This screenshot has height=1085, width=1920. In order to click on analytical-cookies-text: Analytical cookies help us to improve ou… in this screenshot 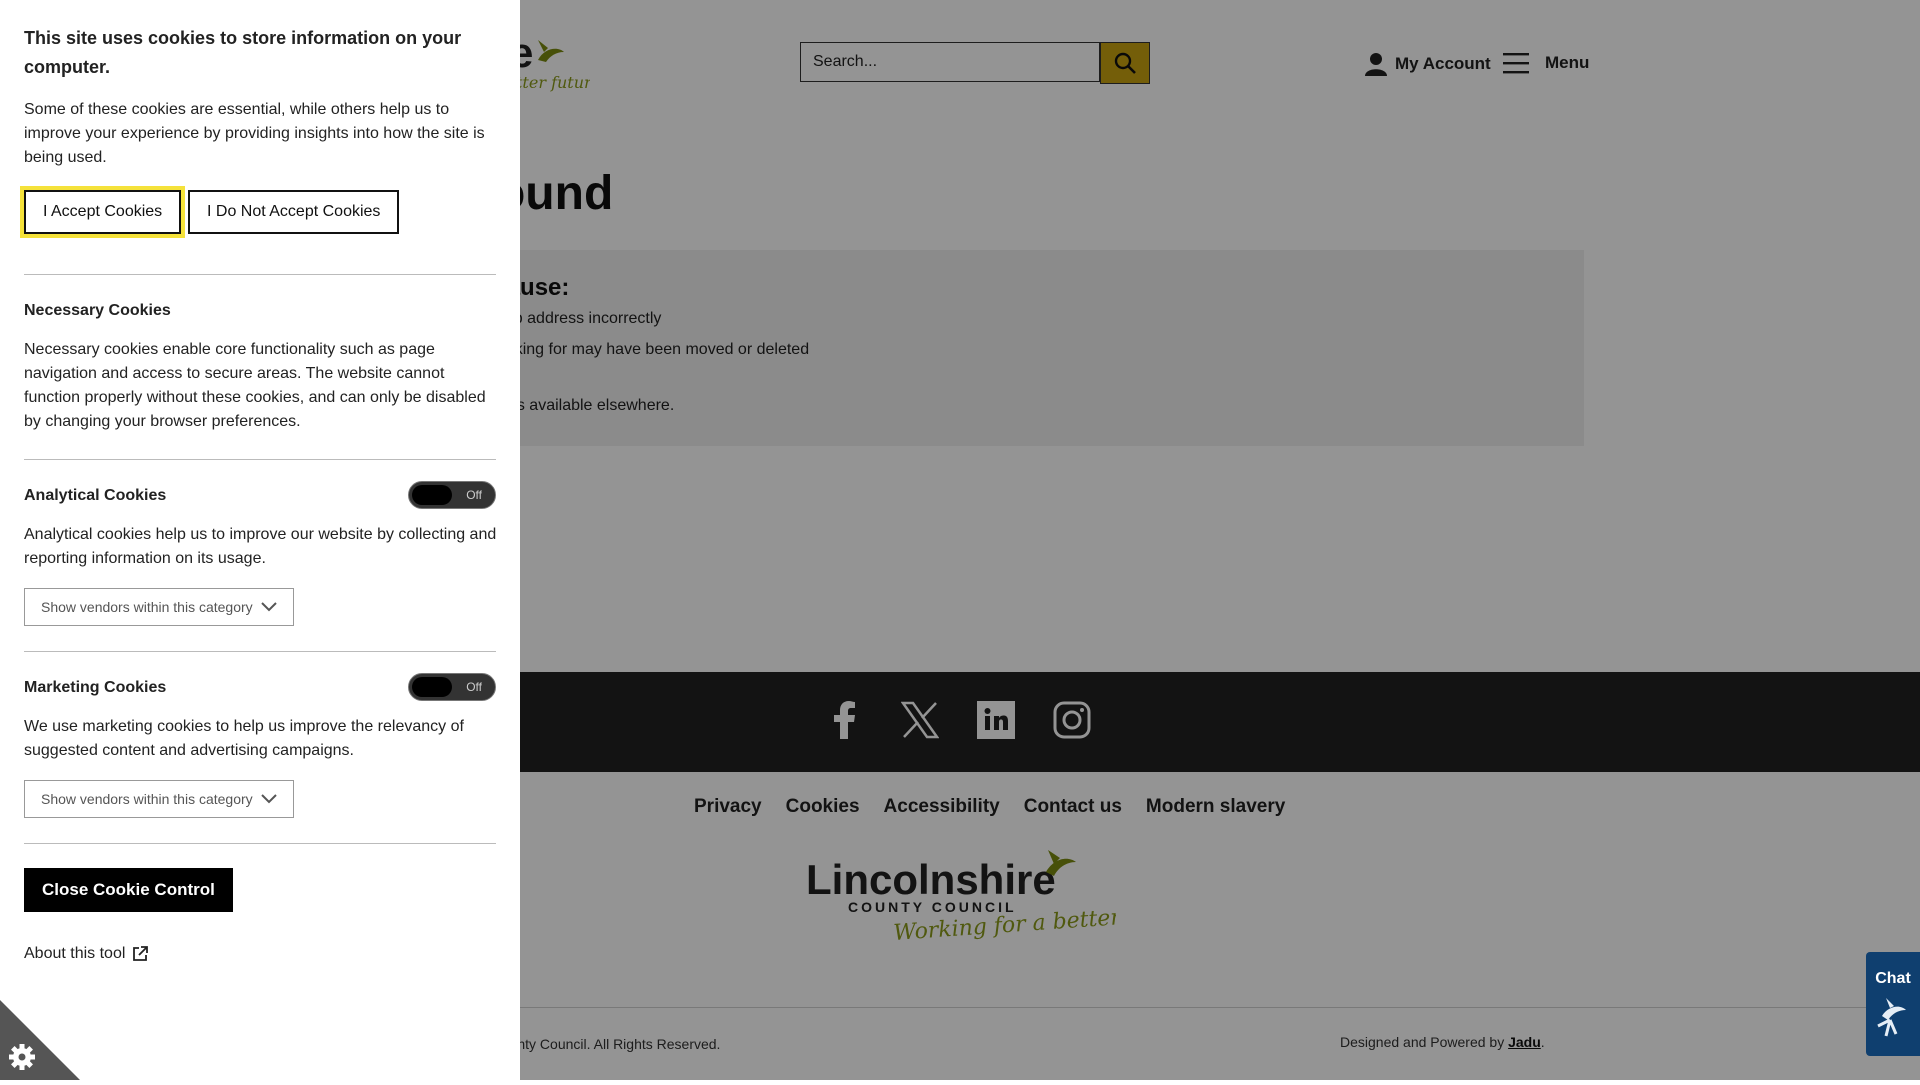, I will do `click(260, 546)`.